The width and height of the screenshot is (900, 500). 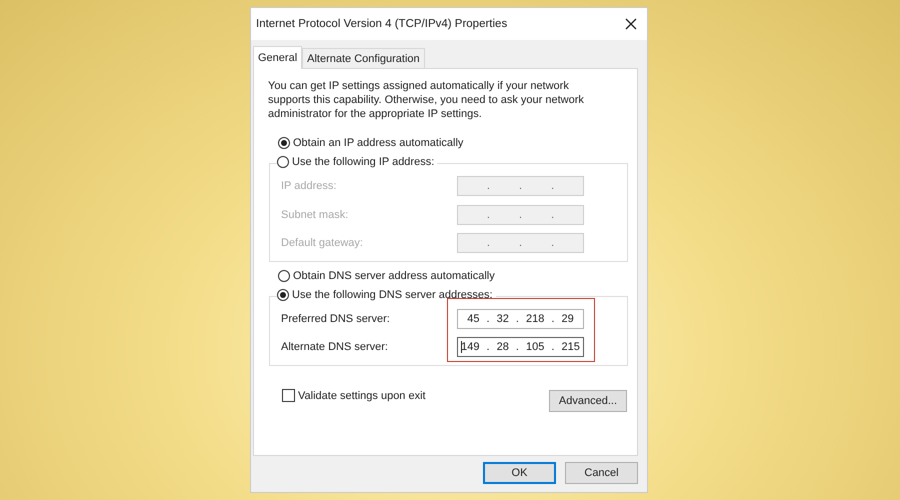 What do you see at coordinates (363, 162) in the screenshot?
I see `radio-label: Use the following IP address:` at bounding box center [363, 162].